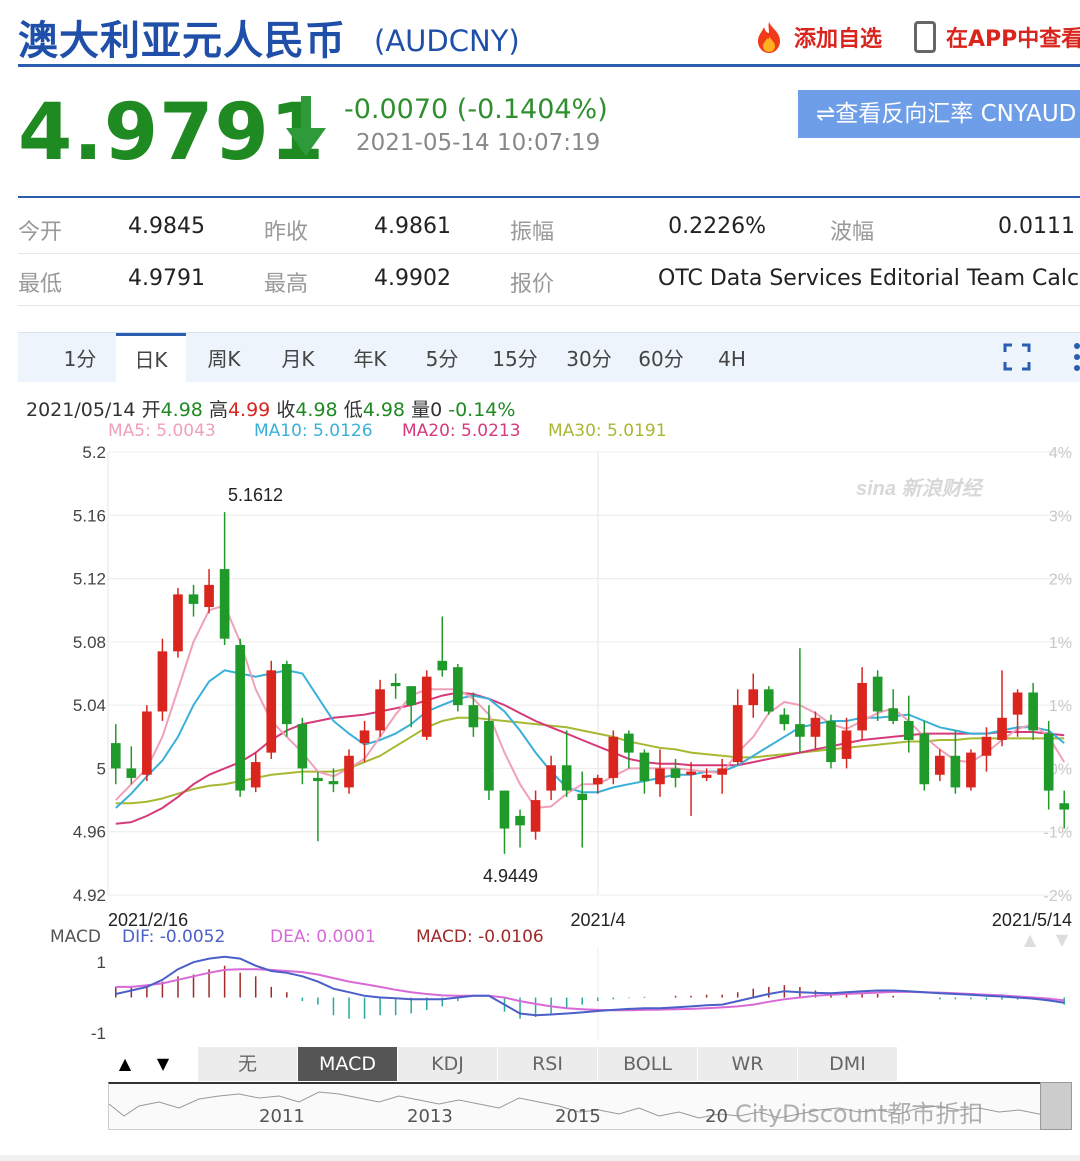  Describe the element at coordinates (286, 284) in the screenshot. I see `high-label: 最高` at that location.